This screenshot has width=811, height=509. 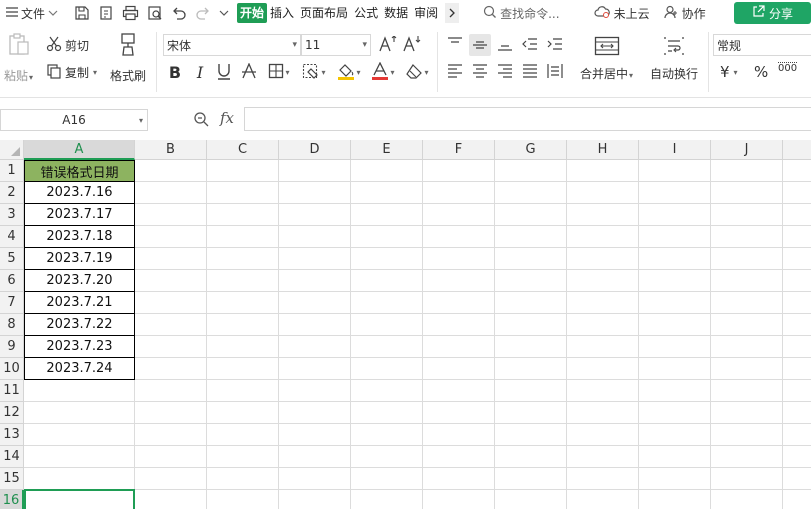 I want to click on column-header-e: E, so click(x=387, y=150).